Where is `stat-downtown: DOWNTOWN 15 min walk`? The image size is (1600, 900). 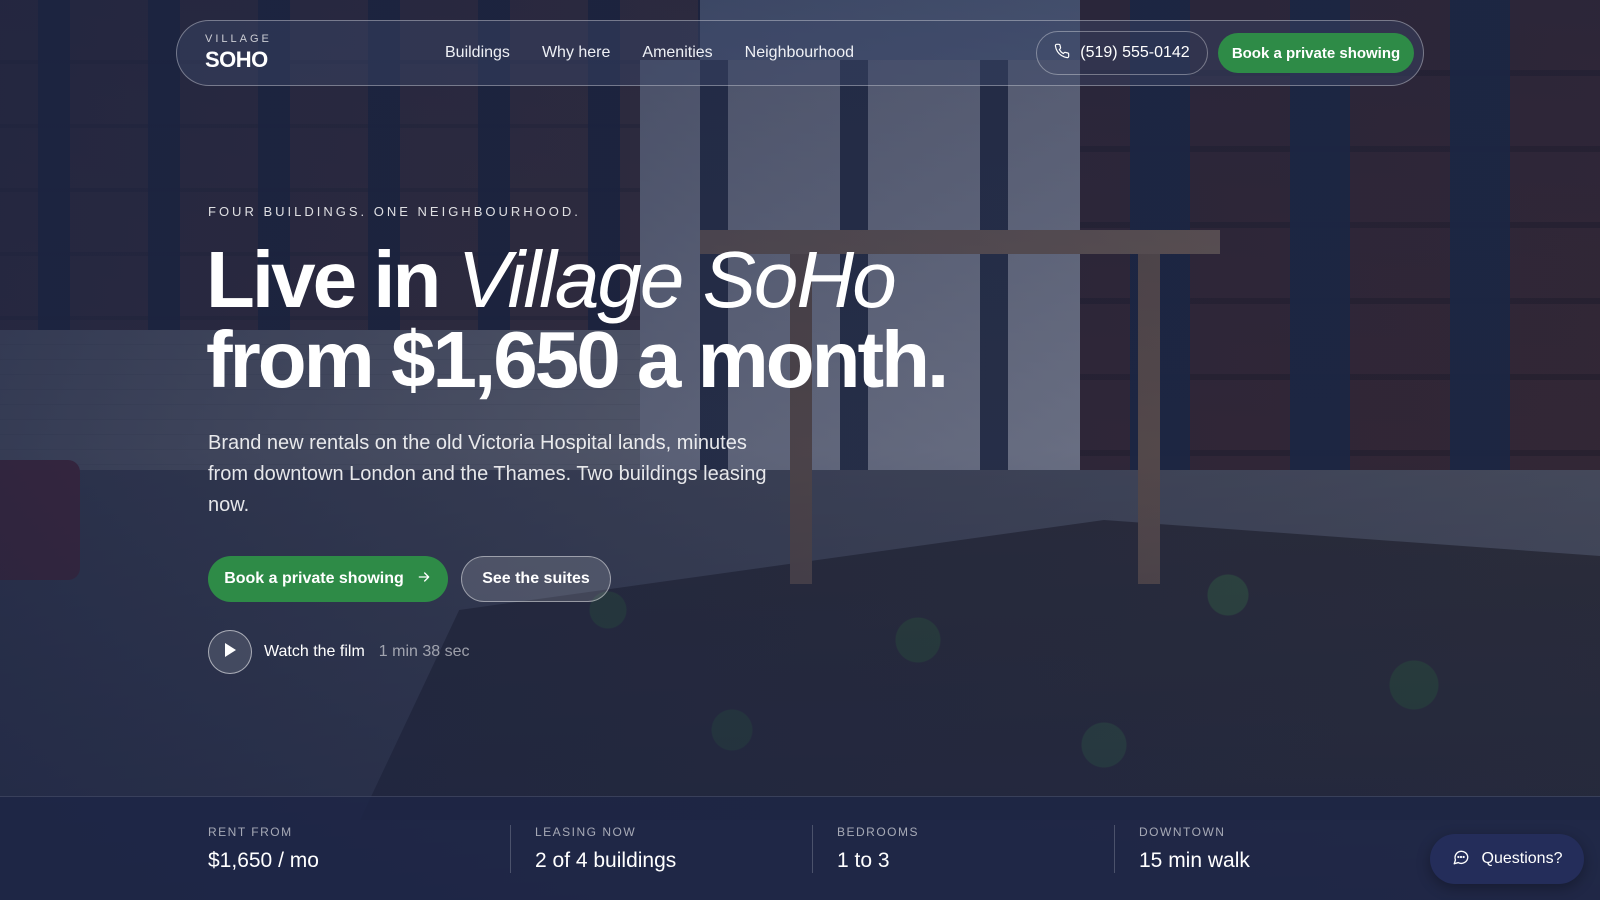
stat-downtown: DOWNTOWN 15 min walk is located at coordinates (1194, 849).